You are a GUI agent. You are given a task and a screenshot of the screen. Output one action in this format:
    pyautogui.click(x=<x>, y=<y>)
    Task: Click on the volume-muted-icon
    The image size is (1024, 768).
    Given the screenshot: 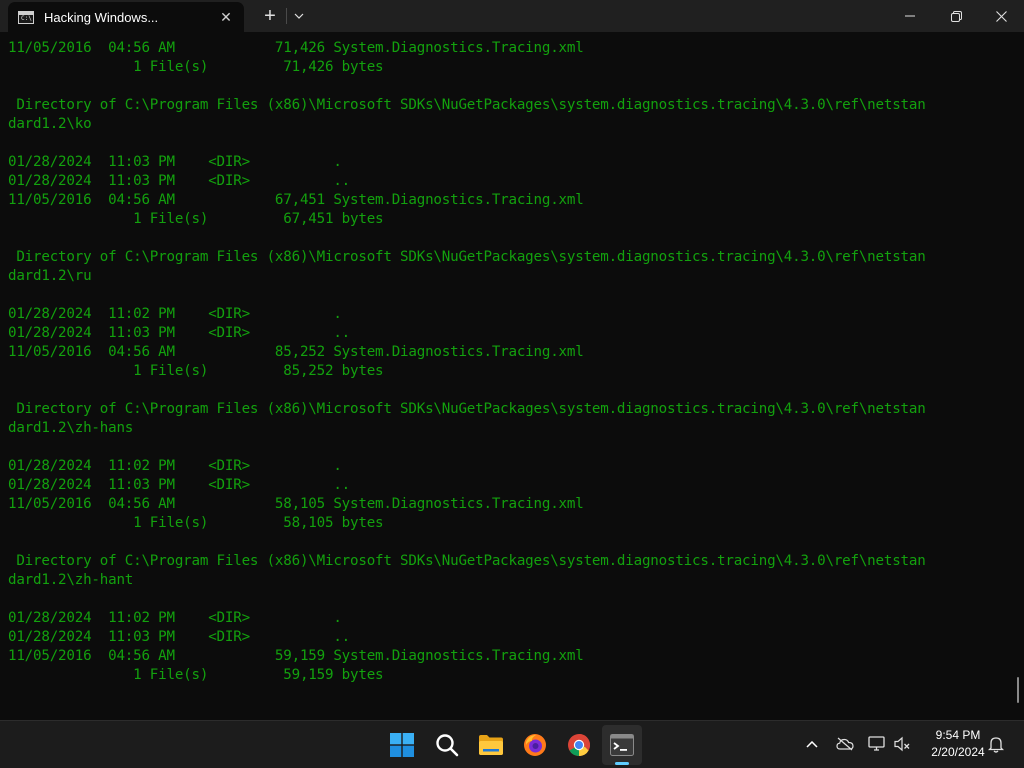 What is the action you would take?
    pyautogui.click(x=902, y=744)
    